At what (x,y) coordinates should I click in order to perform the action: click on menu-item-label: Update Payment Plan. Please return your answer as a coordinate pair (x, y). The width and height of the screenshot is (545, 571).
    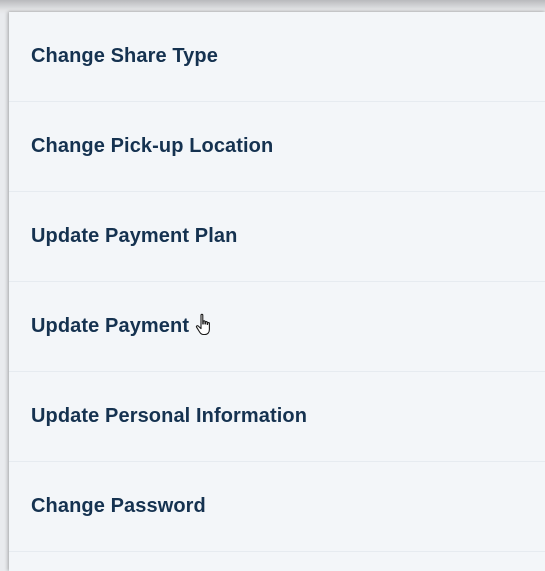
    Looking at the image, I should click on (134, 236).